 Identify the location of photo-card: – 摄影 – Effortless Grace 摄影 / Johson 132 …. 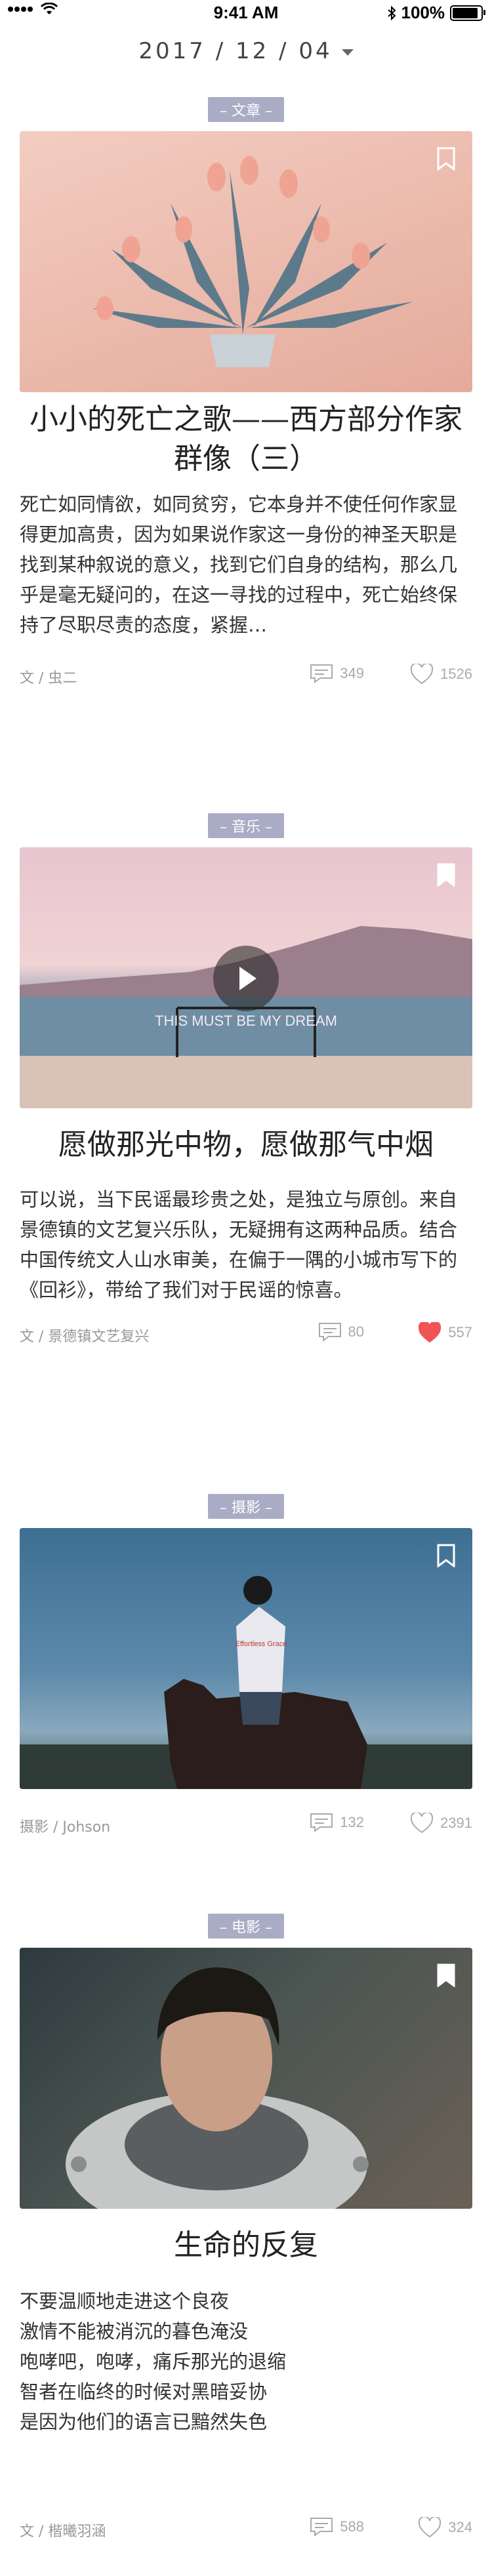
(246, 1671).